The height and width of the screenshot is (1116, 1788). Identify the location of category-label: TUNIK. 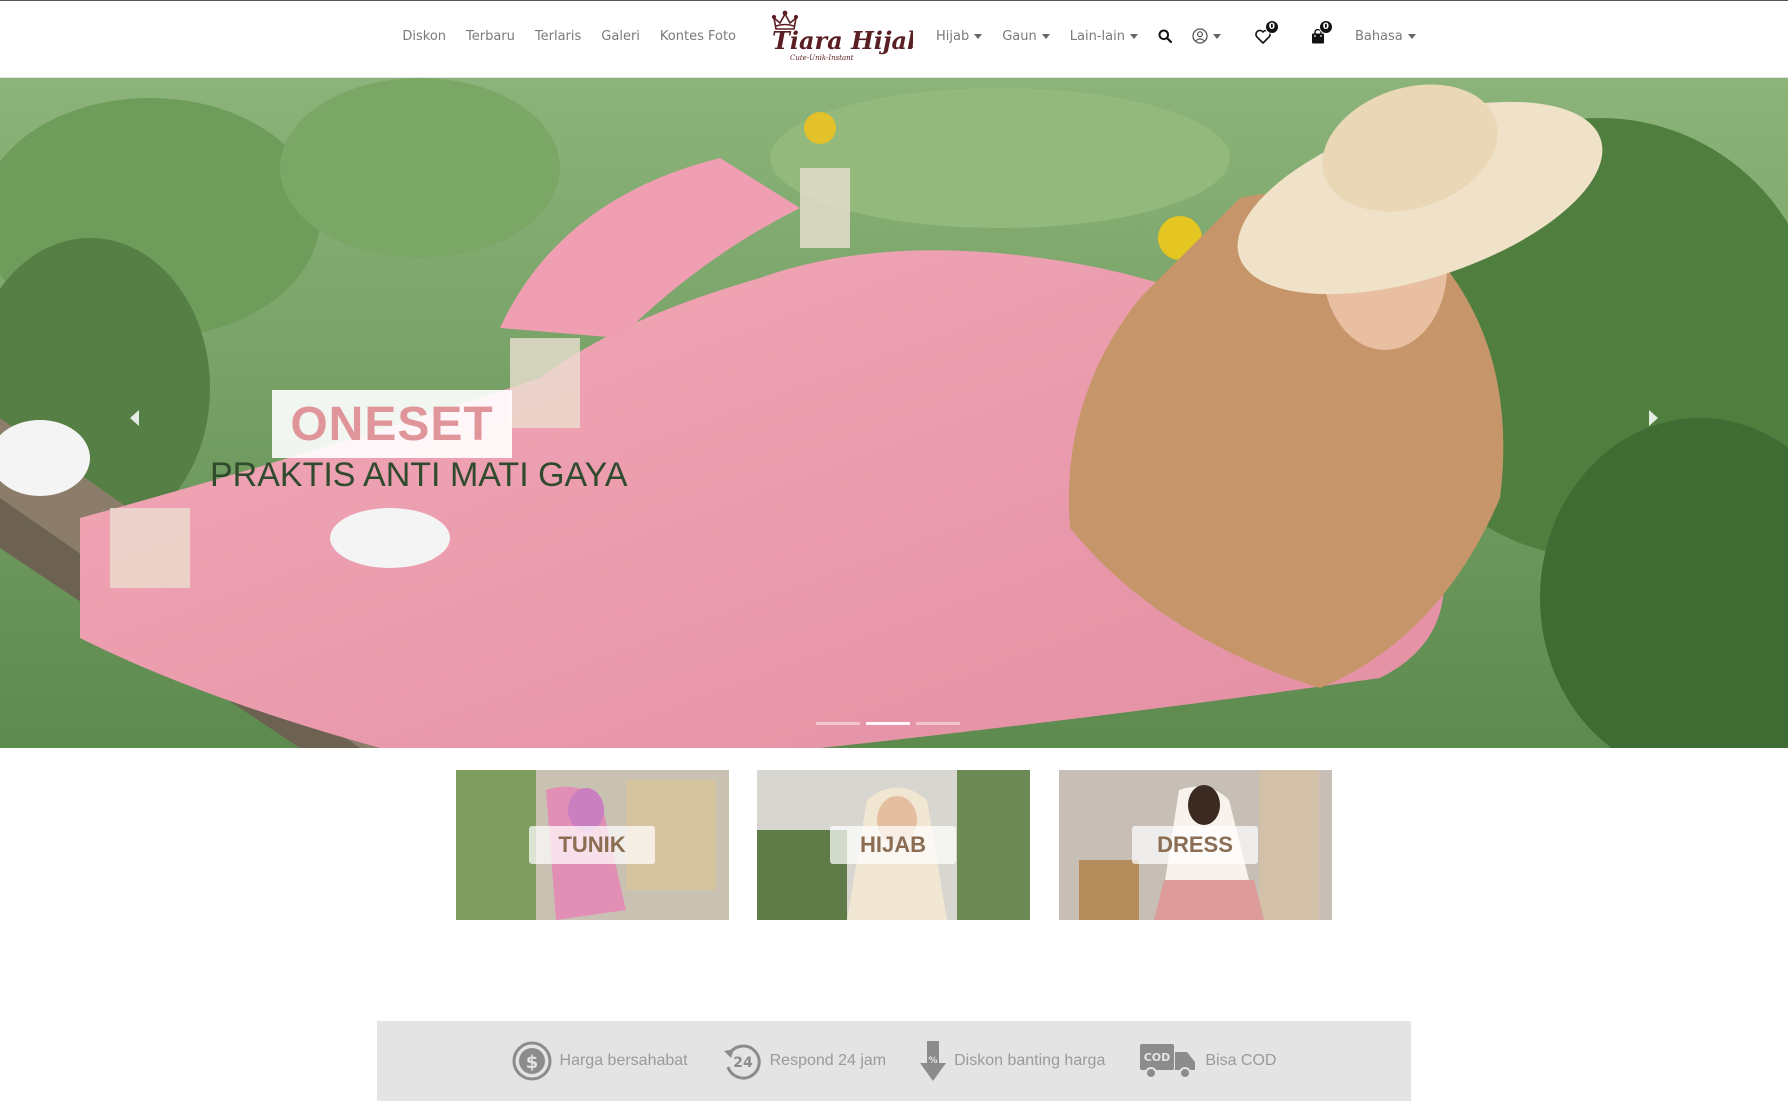
(592, 845).